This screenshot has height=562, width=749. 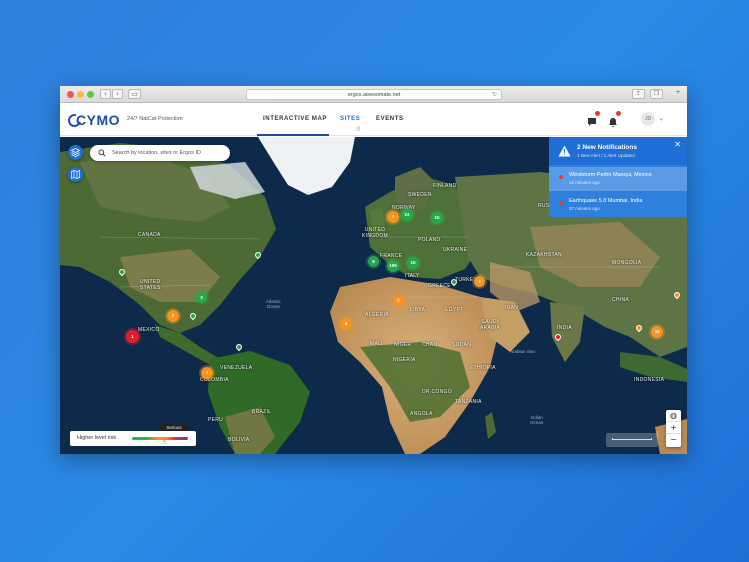 What do you see at coordinates (393, 266) in the screenshot?
I see `map-cluster-france: 106` at bounding box center [393, 266].